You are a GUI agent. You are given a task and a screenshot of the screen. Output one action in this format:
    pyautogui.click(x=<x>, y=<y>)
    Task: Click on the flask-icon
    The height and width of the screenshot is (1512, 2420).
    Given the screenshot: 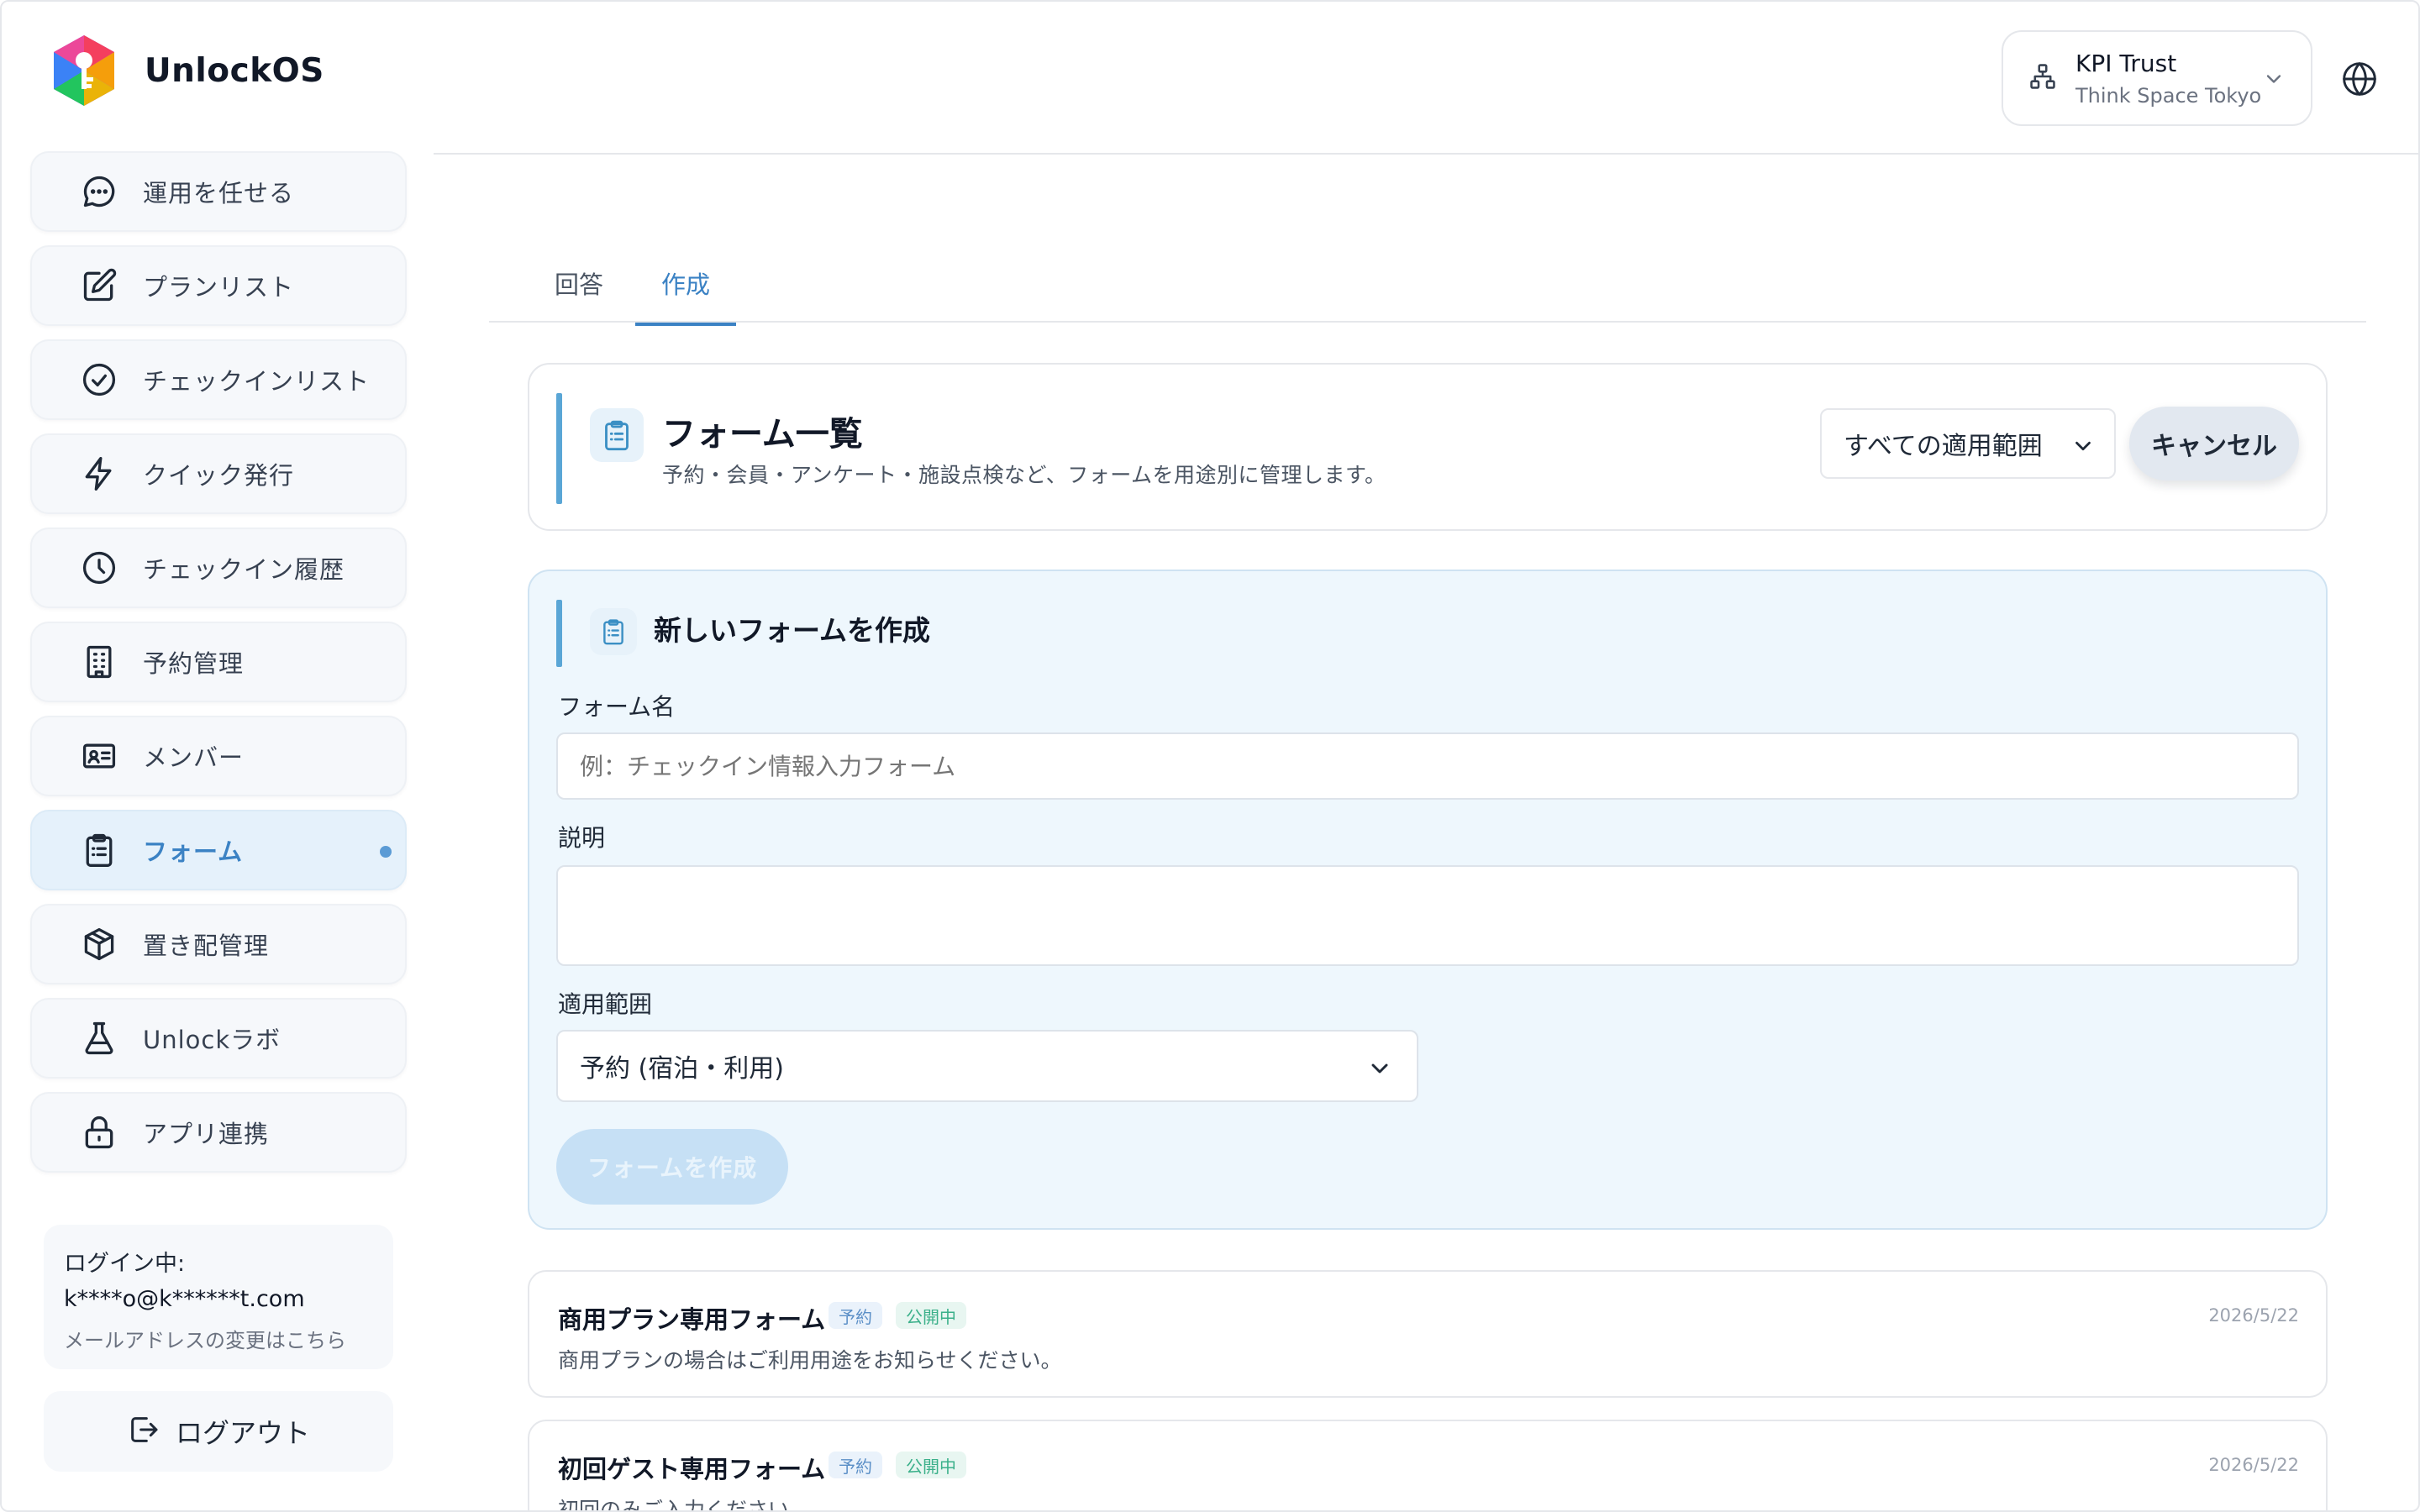 What is the action you would take?
    pyautogui.click(x=99, y=1038)
    